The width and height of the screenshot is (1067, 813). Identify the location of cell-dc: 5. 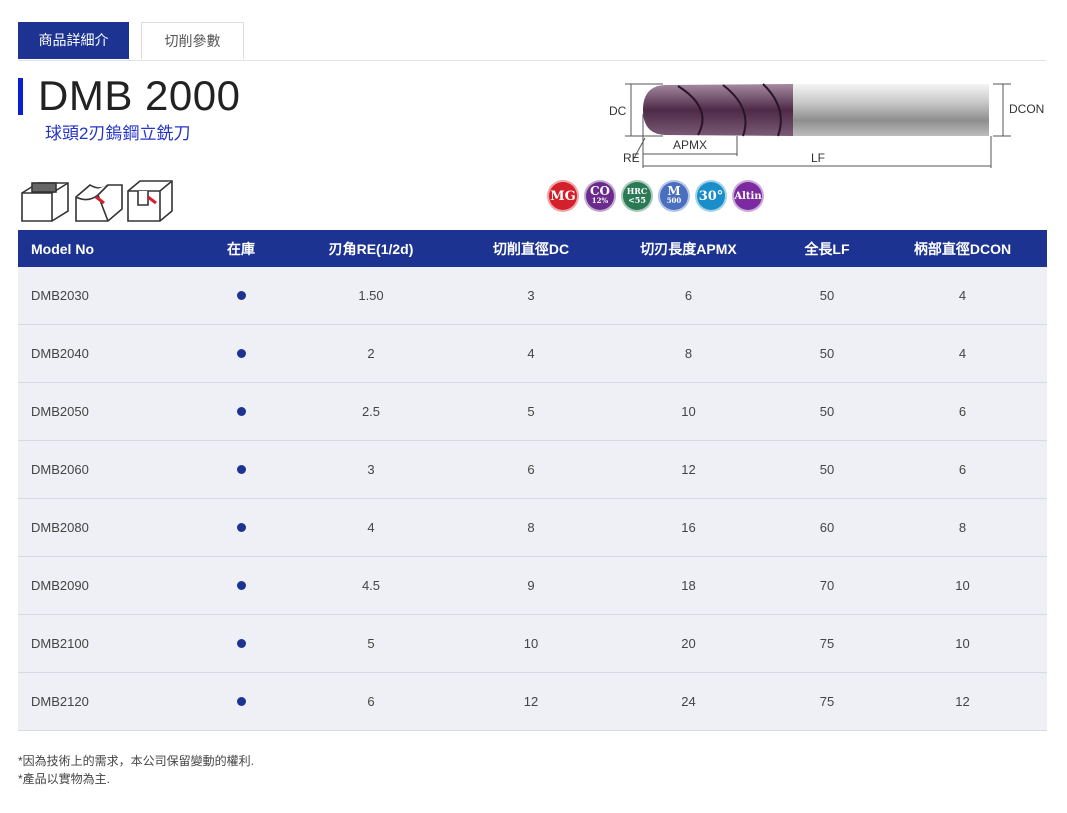
(531, 411).